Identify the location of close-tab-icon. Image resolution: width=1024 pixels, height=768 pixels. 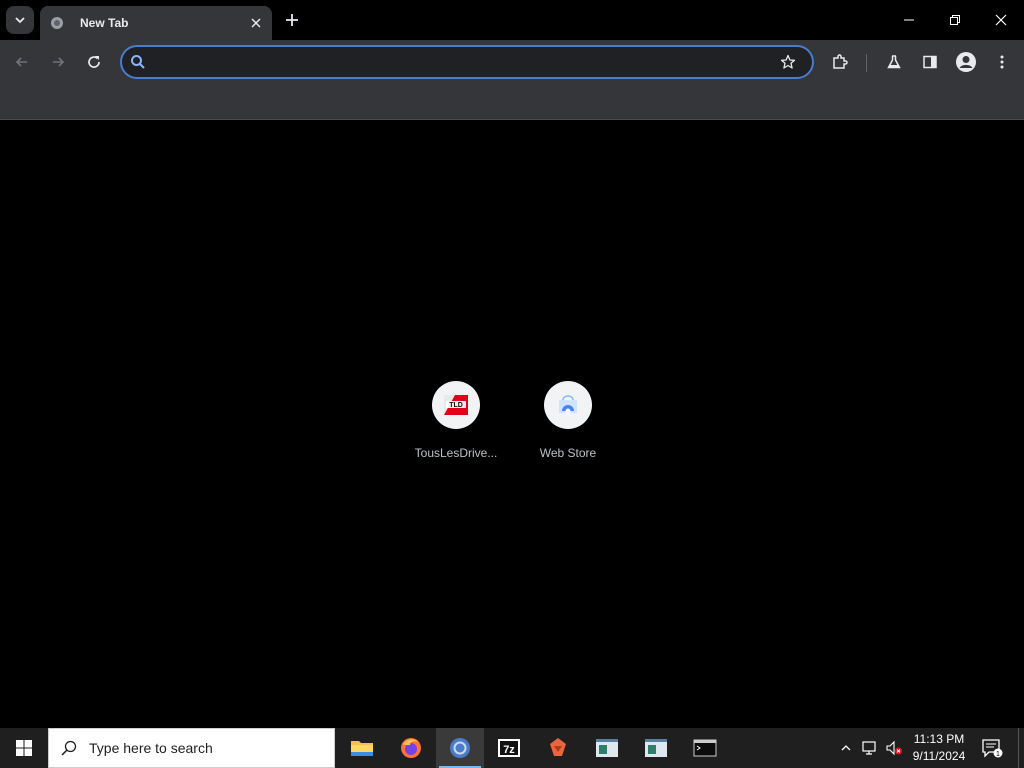
(256, 23).